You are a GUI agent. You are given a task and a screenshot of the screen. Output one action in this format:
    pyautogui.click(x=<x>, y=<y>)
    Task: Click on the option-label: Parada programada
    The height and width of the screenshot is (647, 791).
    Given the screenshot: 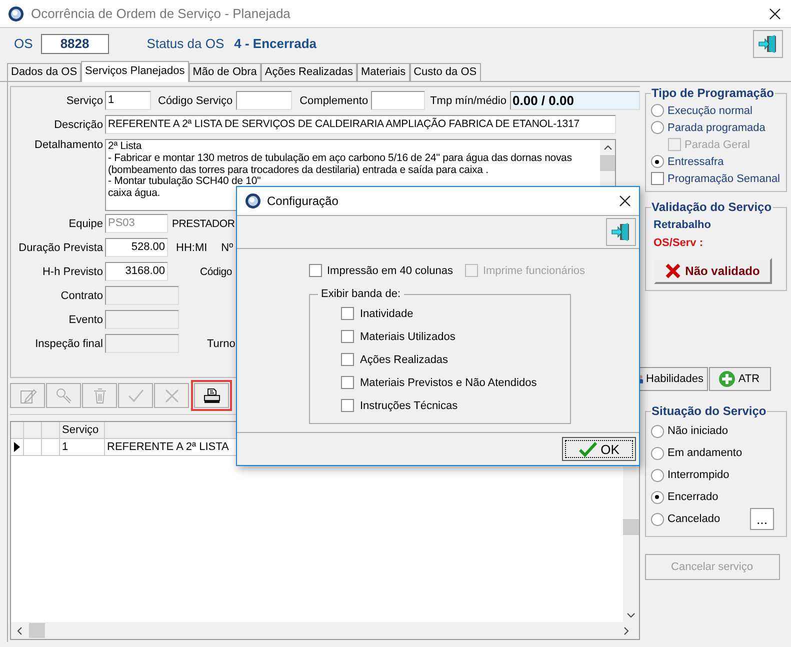 What is the action you would take?
    pyautogui.click(x=717, y=128)
    